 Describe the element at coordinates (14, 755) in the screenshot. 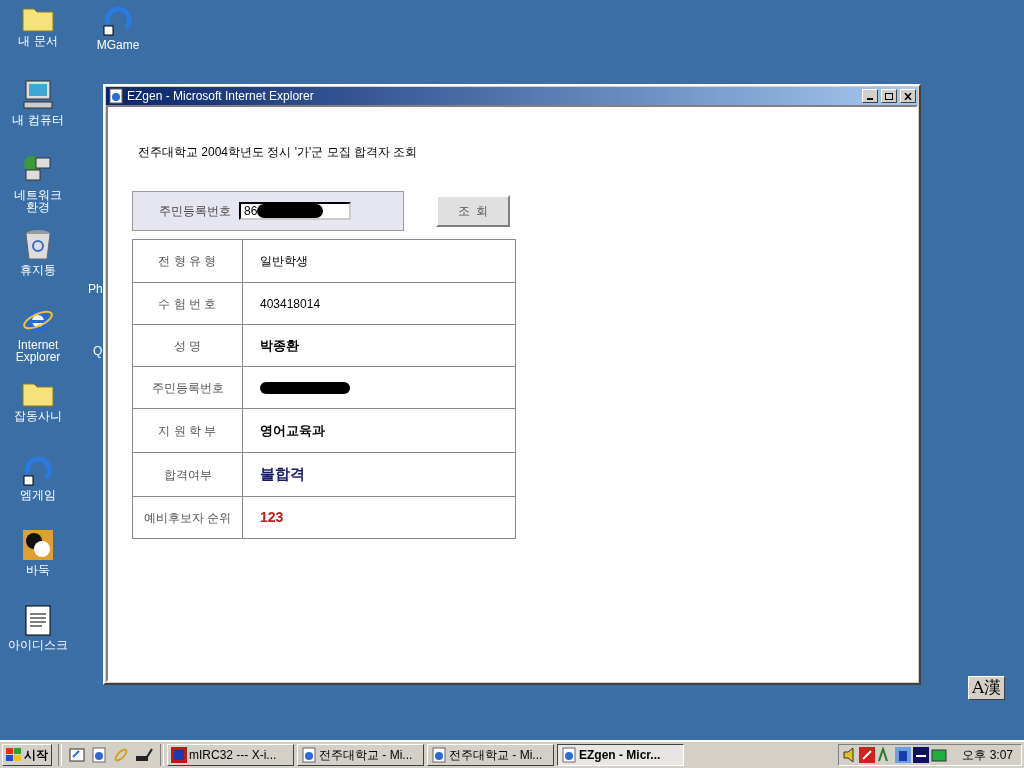

I see `windows-logo-icon` at that location.